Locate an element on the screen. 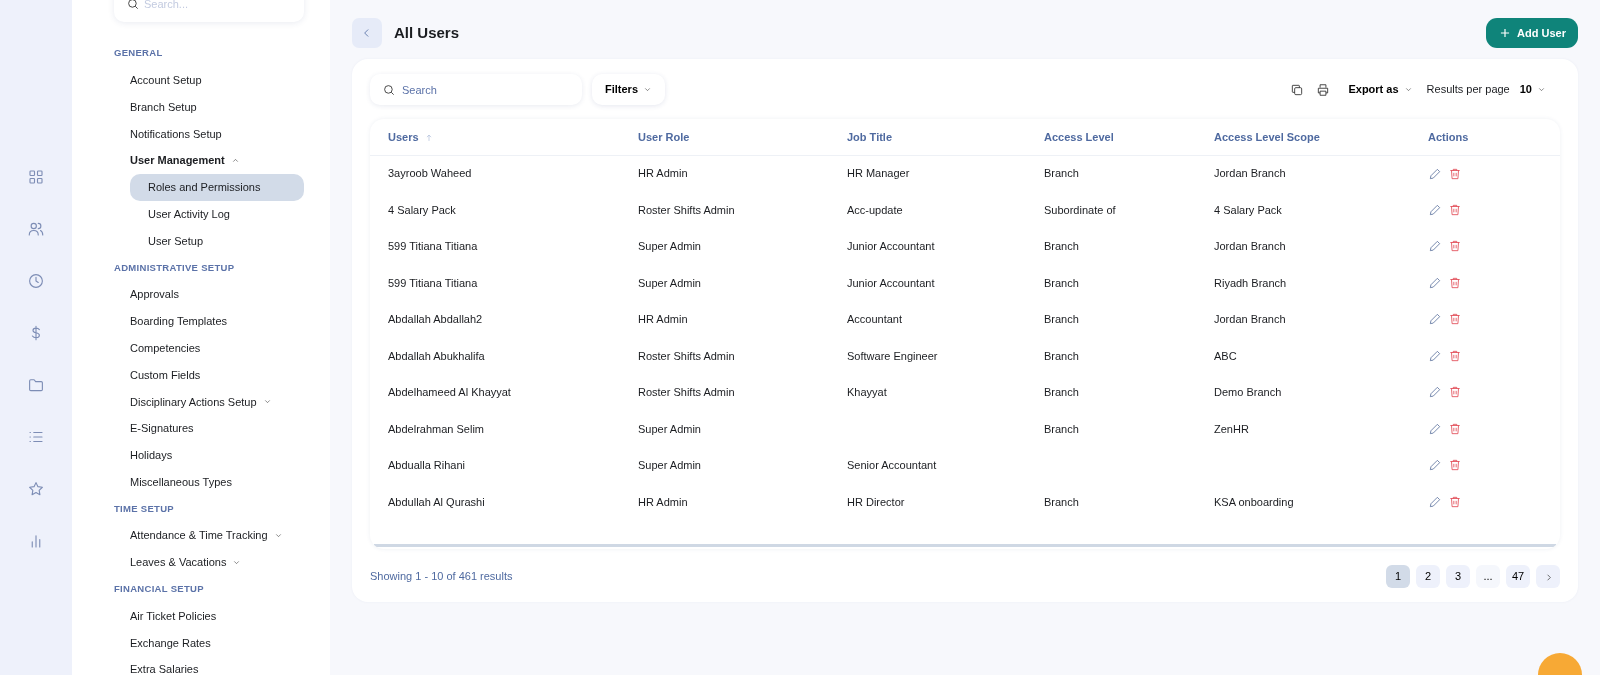 This screenshot has width=1600, height=675. column-header: Users is located at coordinates (495, 137).